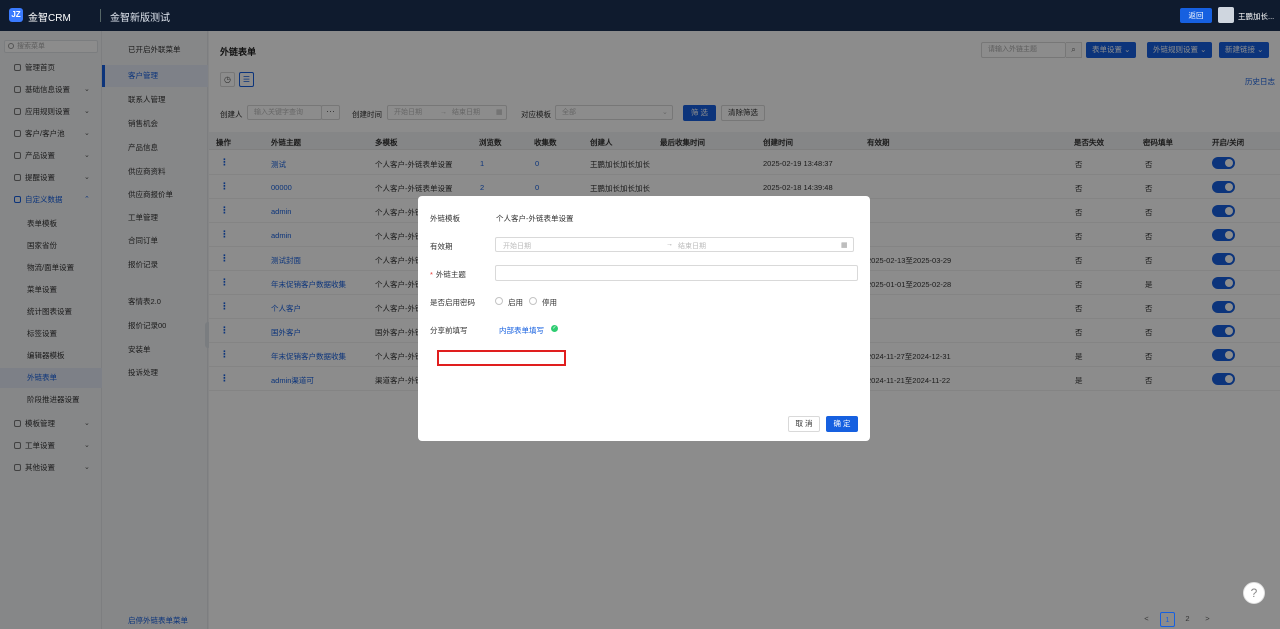 This screenshot has height=629, width=1280. I want to click on avatar, so click(1226, 15).